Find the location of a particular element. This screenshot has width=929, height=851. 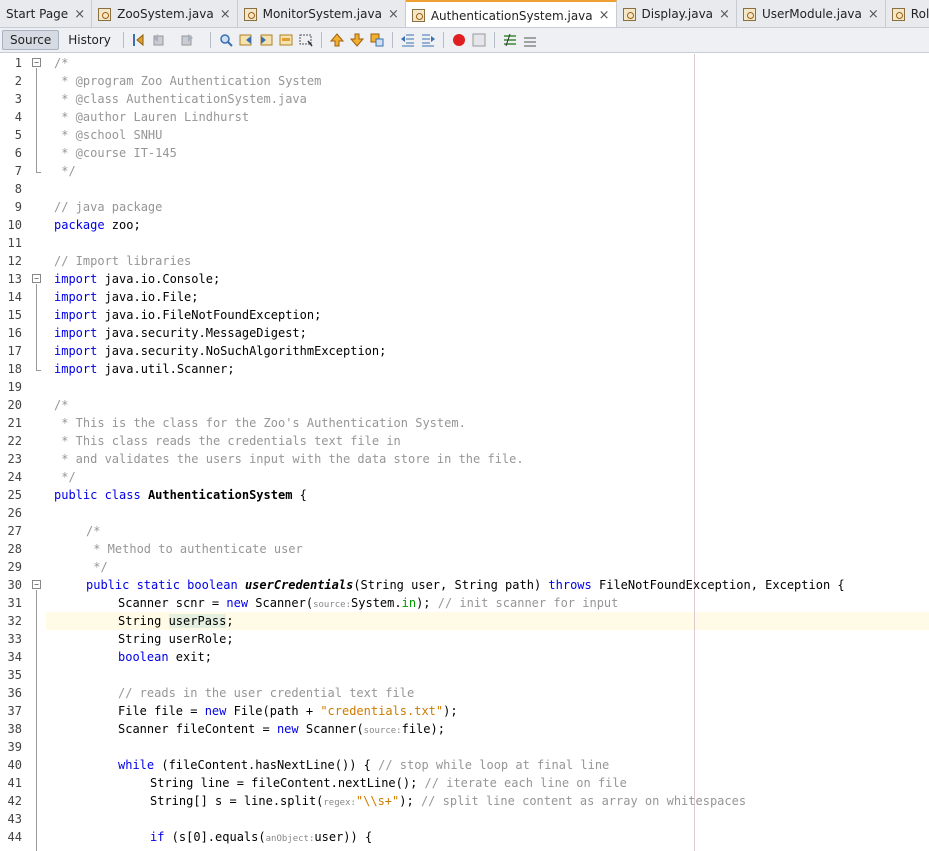

code-line-9: // java package is located at coordinates (108, 207).